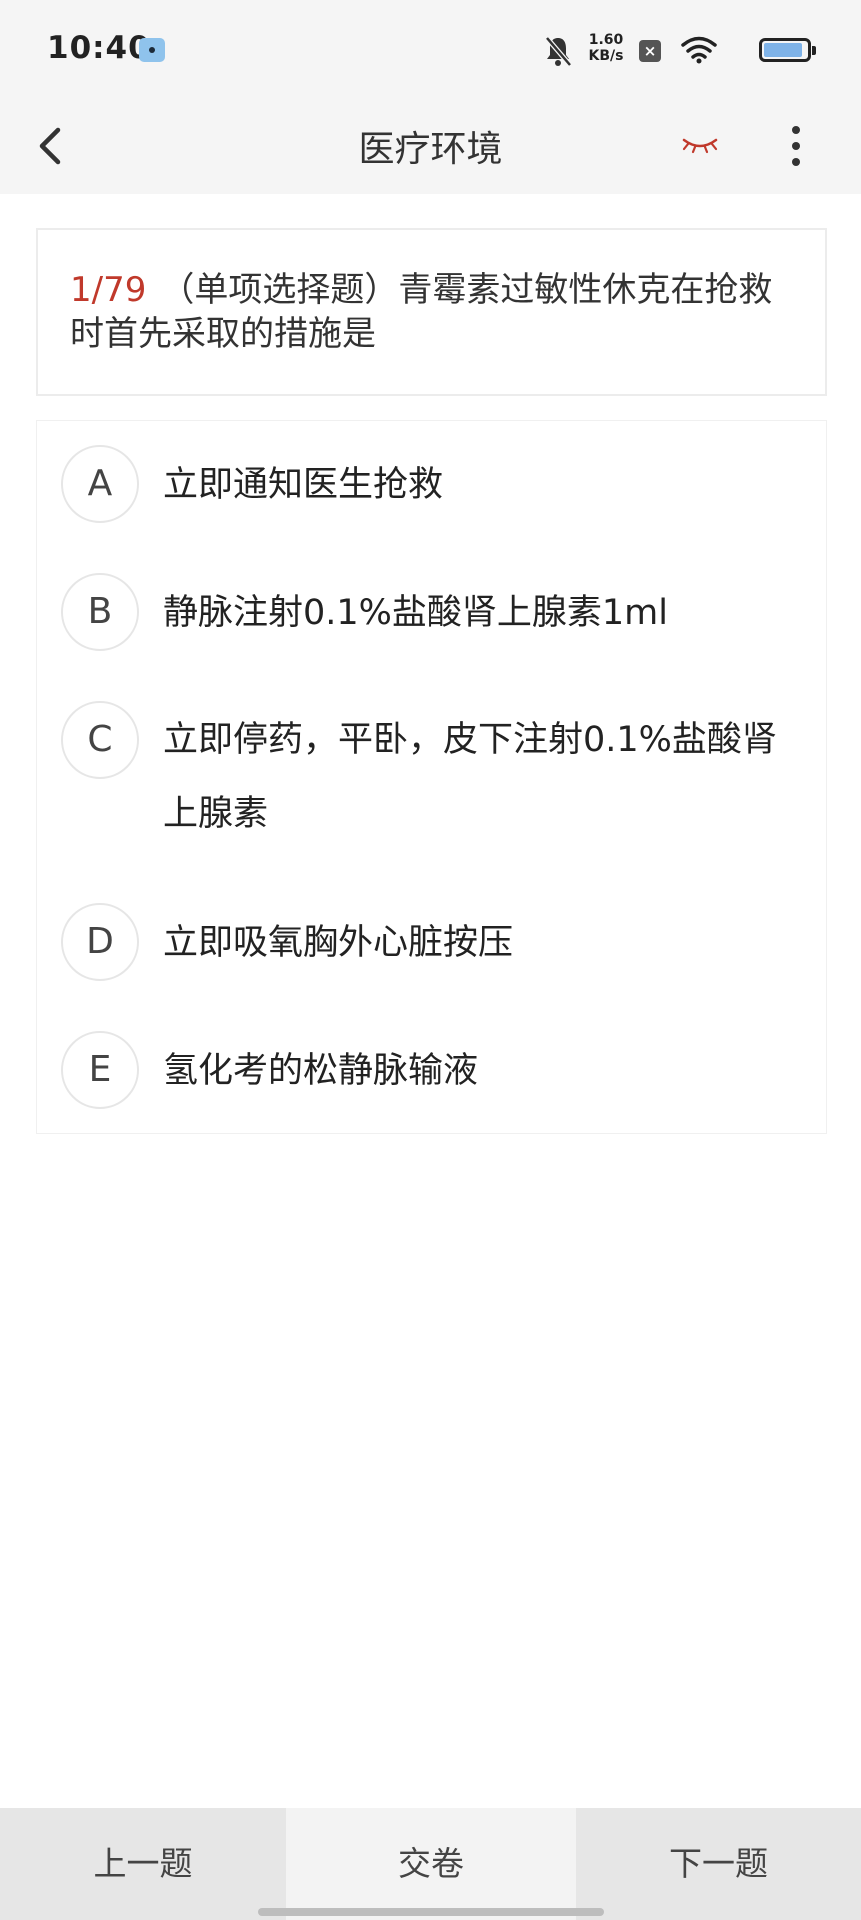  Describe the element at coordinates (416, 613) in the screenshot. I see `option-text: 静脉注射0.1%盐酸肾上腺素1ml` at that location.